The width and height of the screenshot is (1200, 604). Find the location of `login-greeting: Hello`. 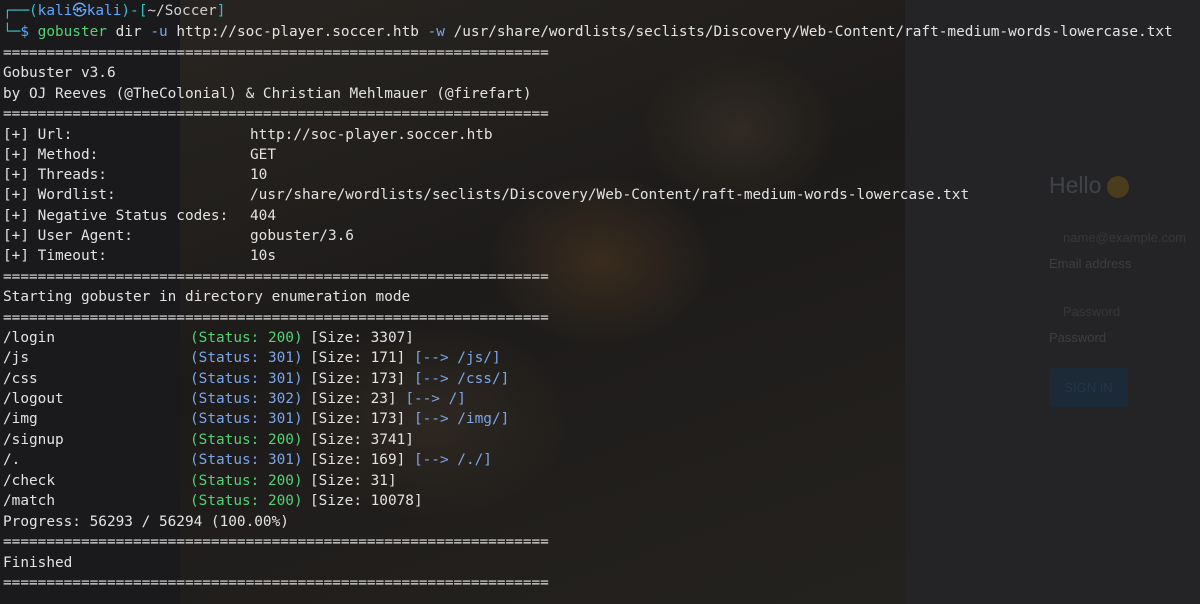

login-greeting: Hello is located at coordinates (1089, 185).